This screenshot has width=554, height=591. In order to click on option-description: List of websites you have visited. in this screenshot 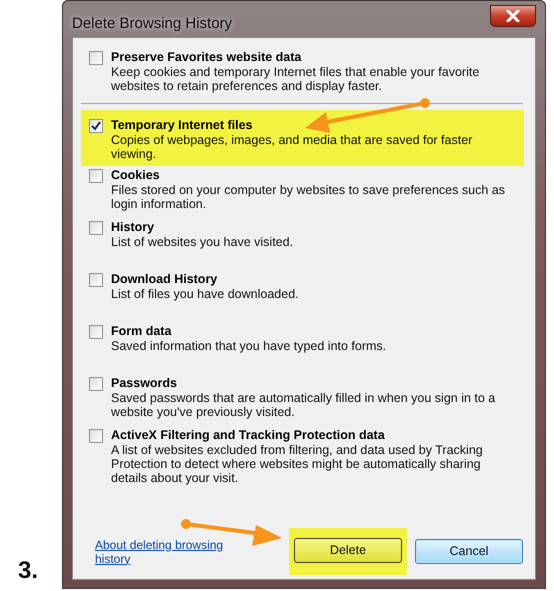, I will do `click(202, 242)`.